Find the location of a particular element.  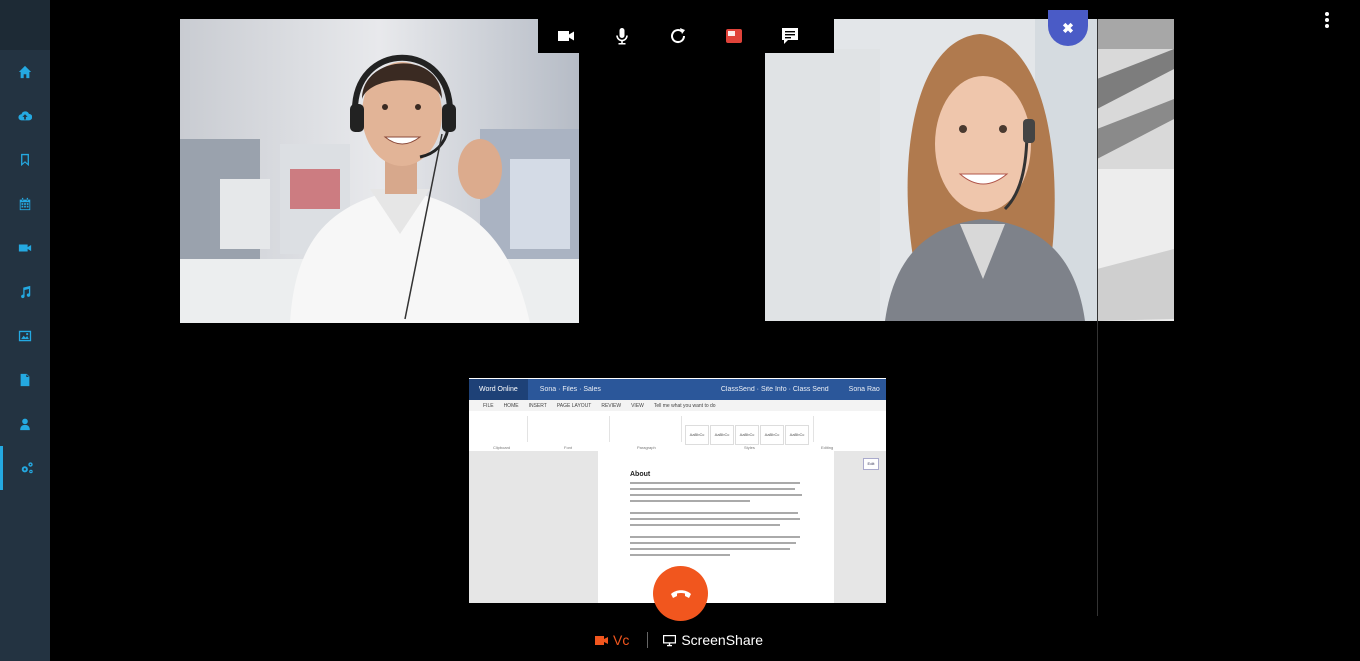

sidebar-item-documents is located at coordinates (25, 380).